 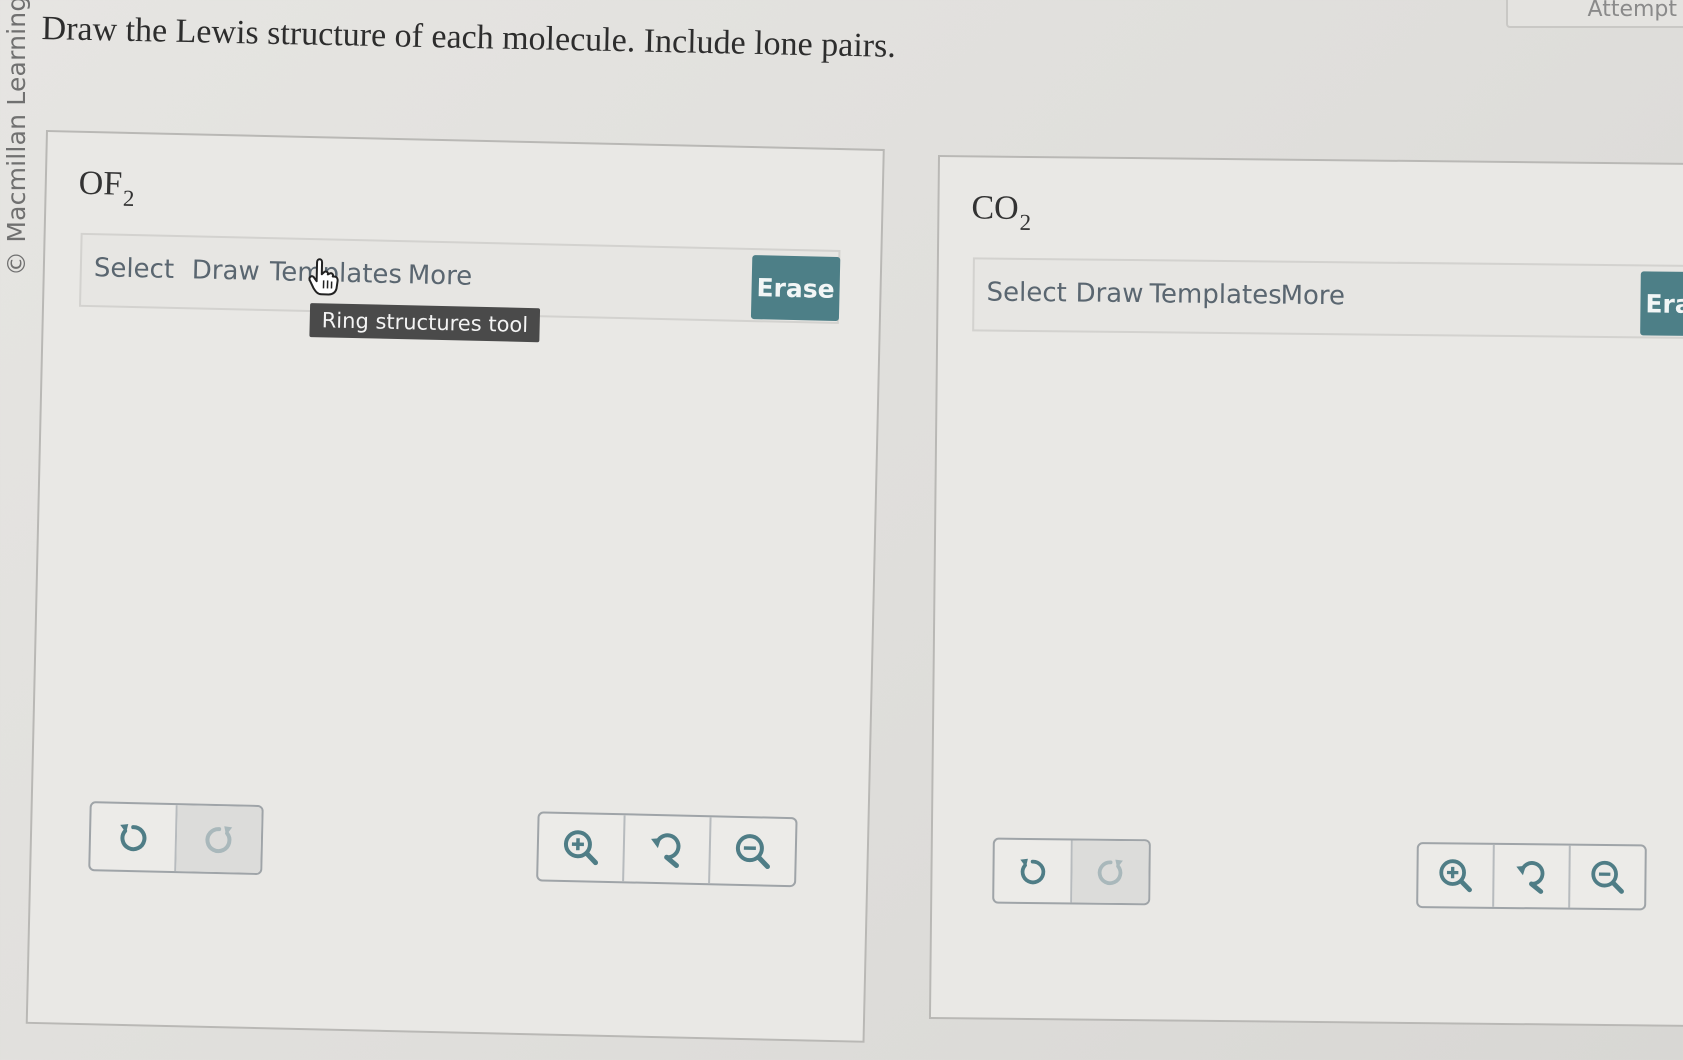 I want to click on attempt-indicator: Attempt 3, so click(x=1594, y=14).